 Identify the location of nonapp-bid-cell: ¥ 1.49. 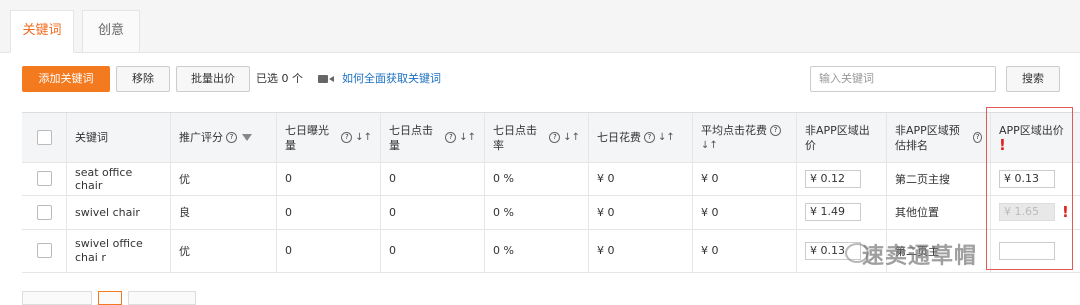
(841, 212).